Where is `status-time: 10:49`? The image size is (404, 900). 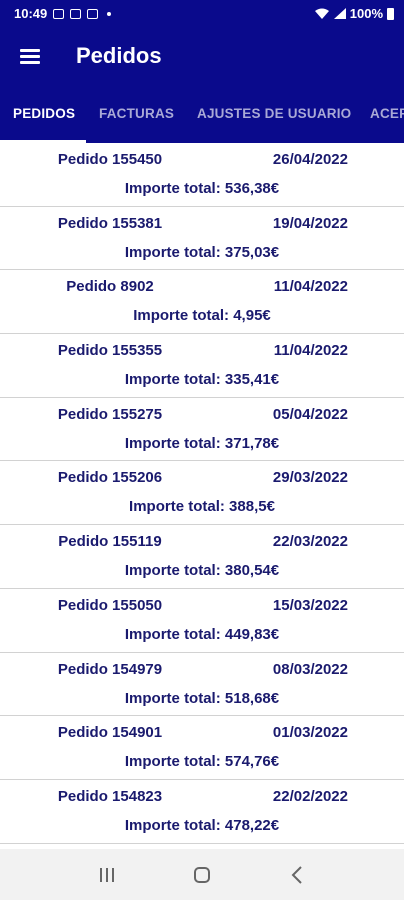
status-time: 10:49 is located at coordinates (31, 13).